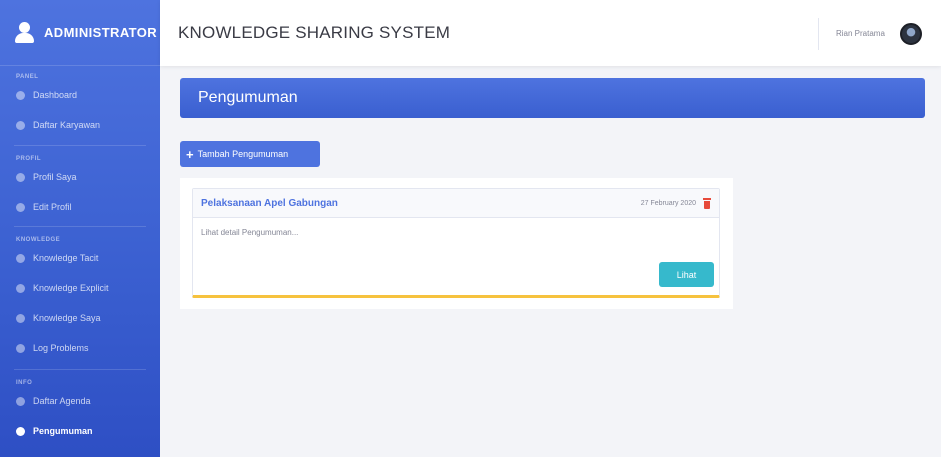 This screenshot has width=941, height=457. I want to click on sidebar-item-knowledge-explicit: Knowledge Explicit, so click(80, 288).